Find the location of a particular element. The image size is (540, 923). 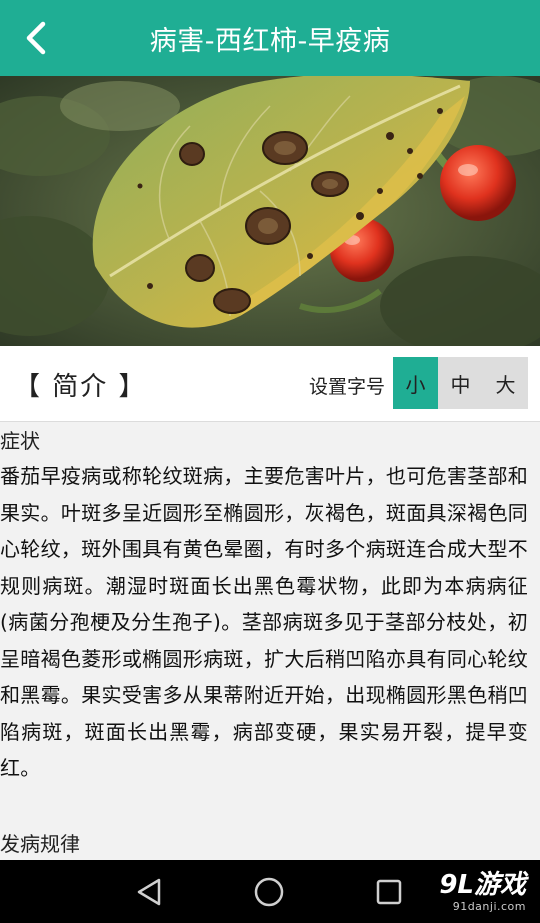

font-size-small-button: 小 is located at coordinates (415, 383).